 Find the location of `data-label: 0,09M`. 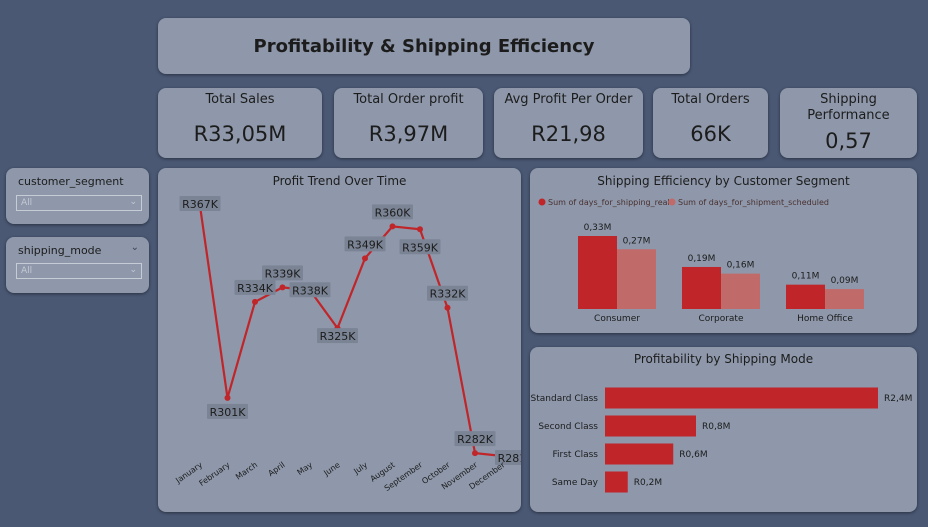

data-label: 0,09M is located at coordinates (845, 281).